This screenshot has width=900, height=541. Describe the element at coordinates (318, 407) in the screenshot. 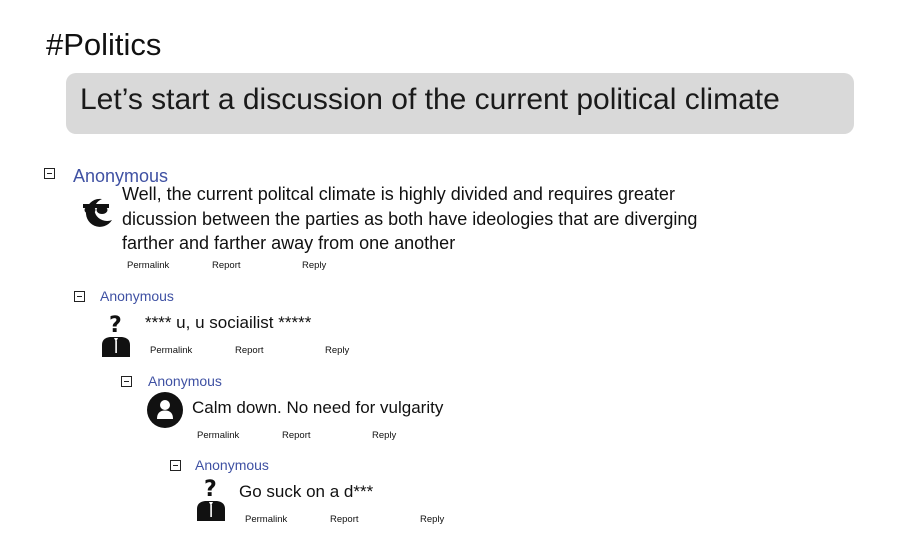

I see `comment-text: Calm down. No need for vulgarity` at that location.